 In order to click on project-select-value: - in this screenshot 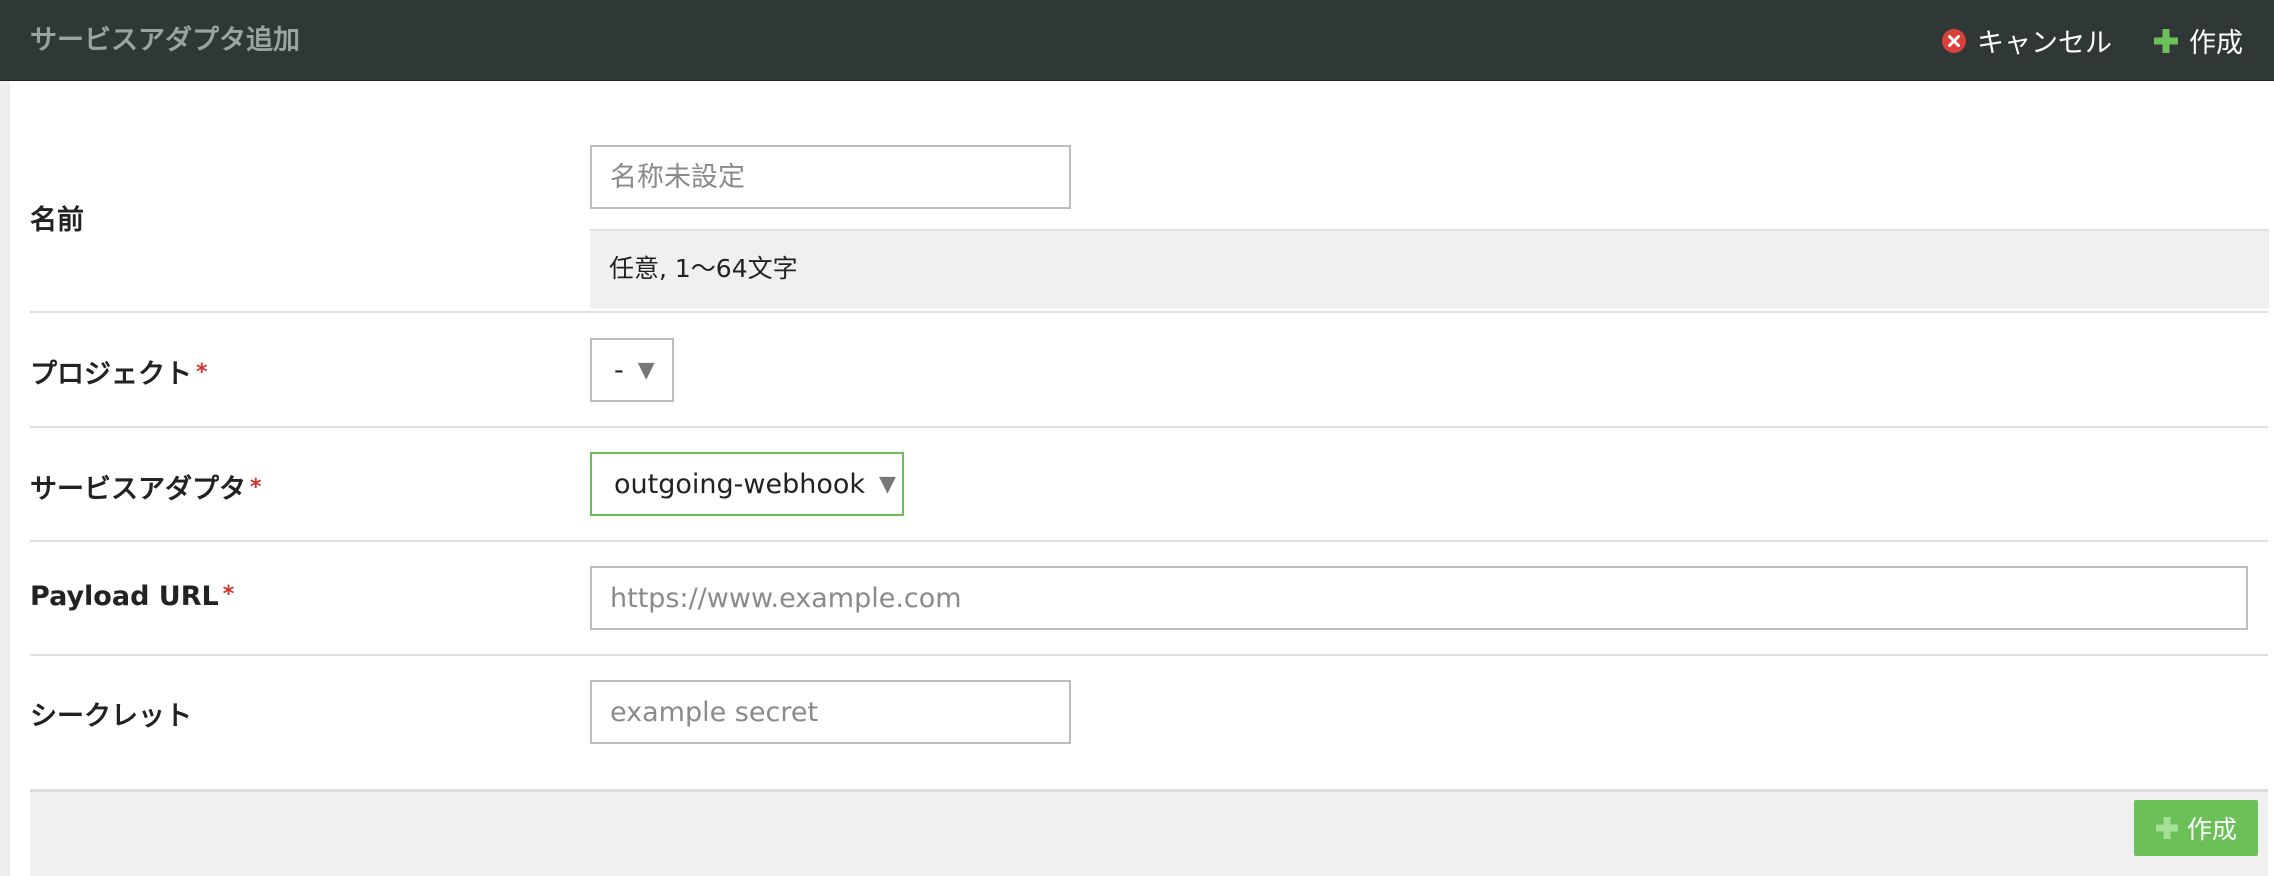, I will do `click(619, 370)`.